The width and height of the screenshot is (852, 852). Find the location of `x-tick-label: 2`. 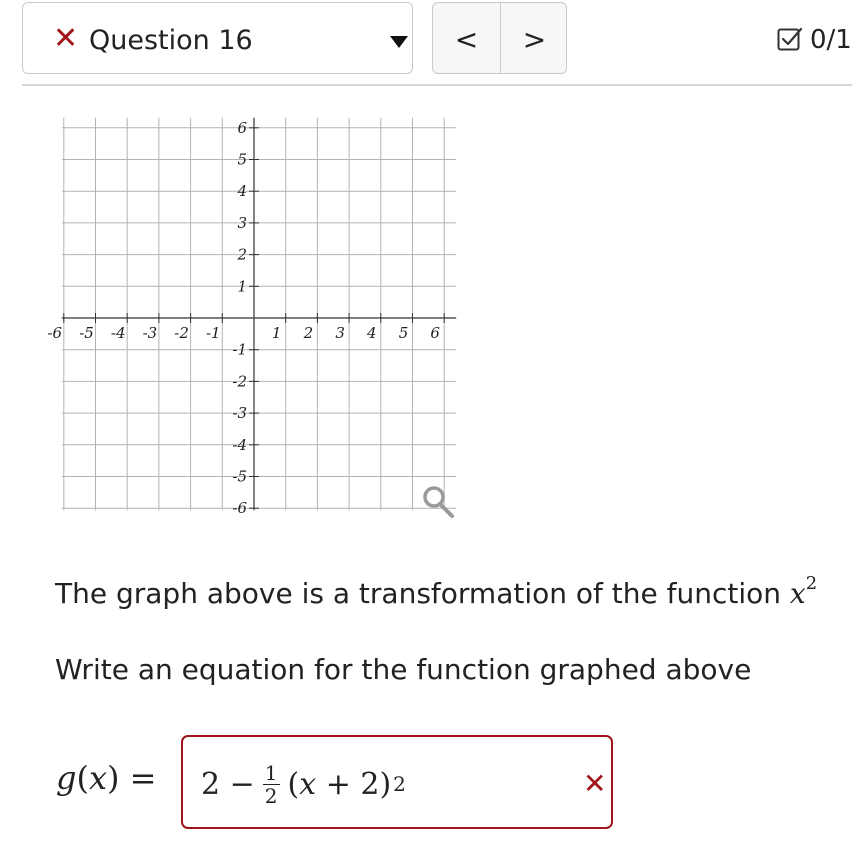

x-tick-label: 2 is located at coordinates (308, 333).